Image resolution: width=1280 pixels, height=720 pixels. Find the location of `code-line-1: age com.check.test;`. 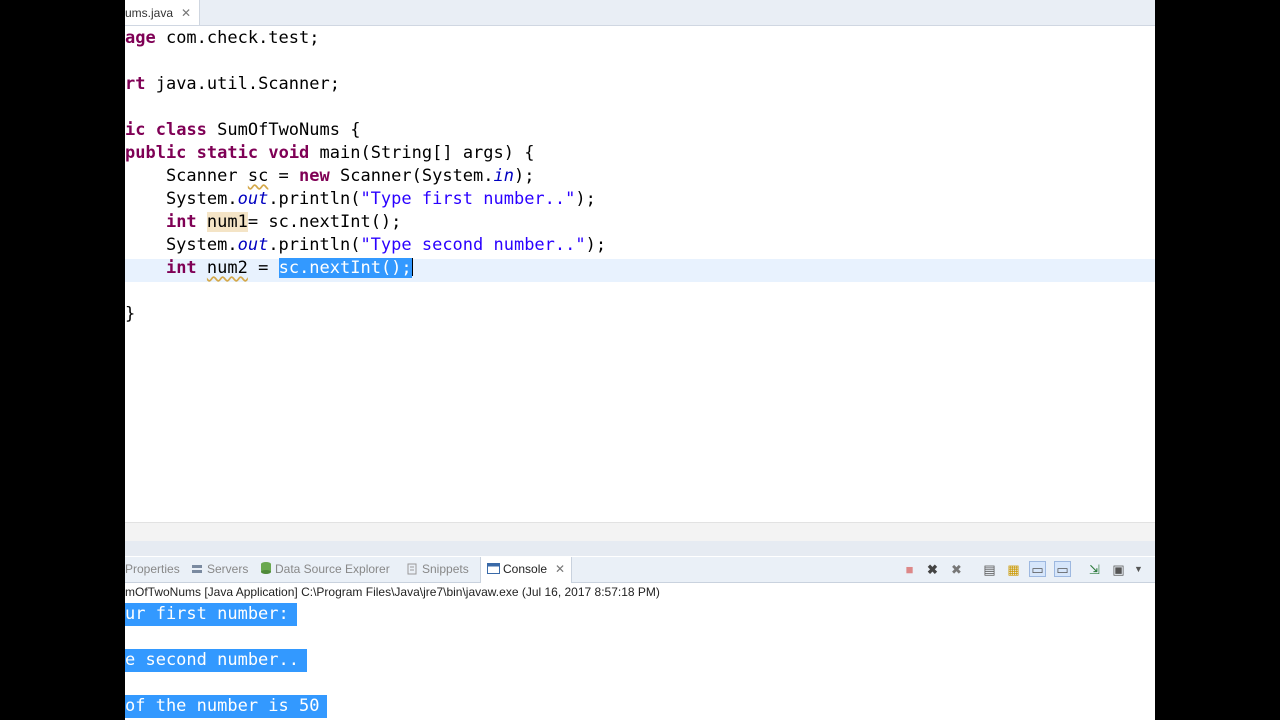

code-line-1: age com.check.test; is located at coordinates (222, 38).